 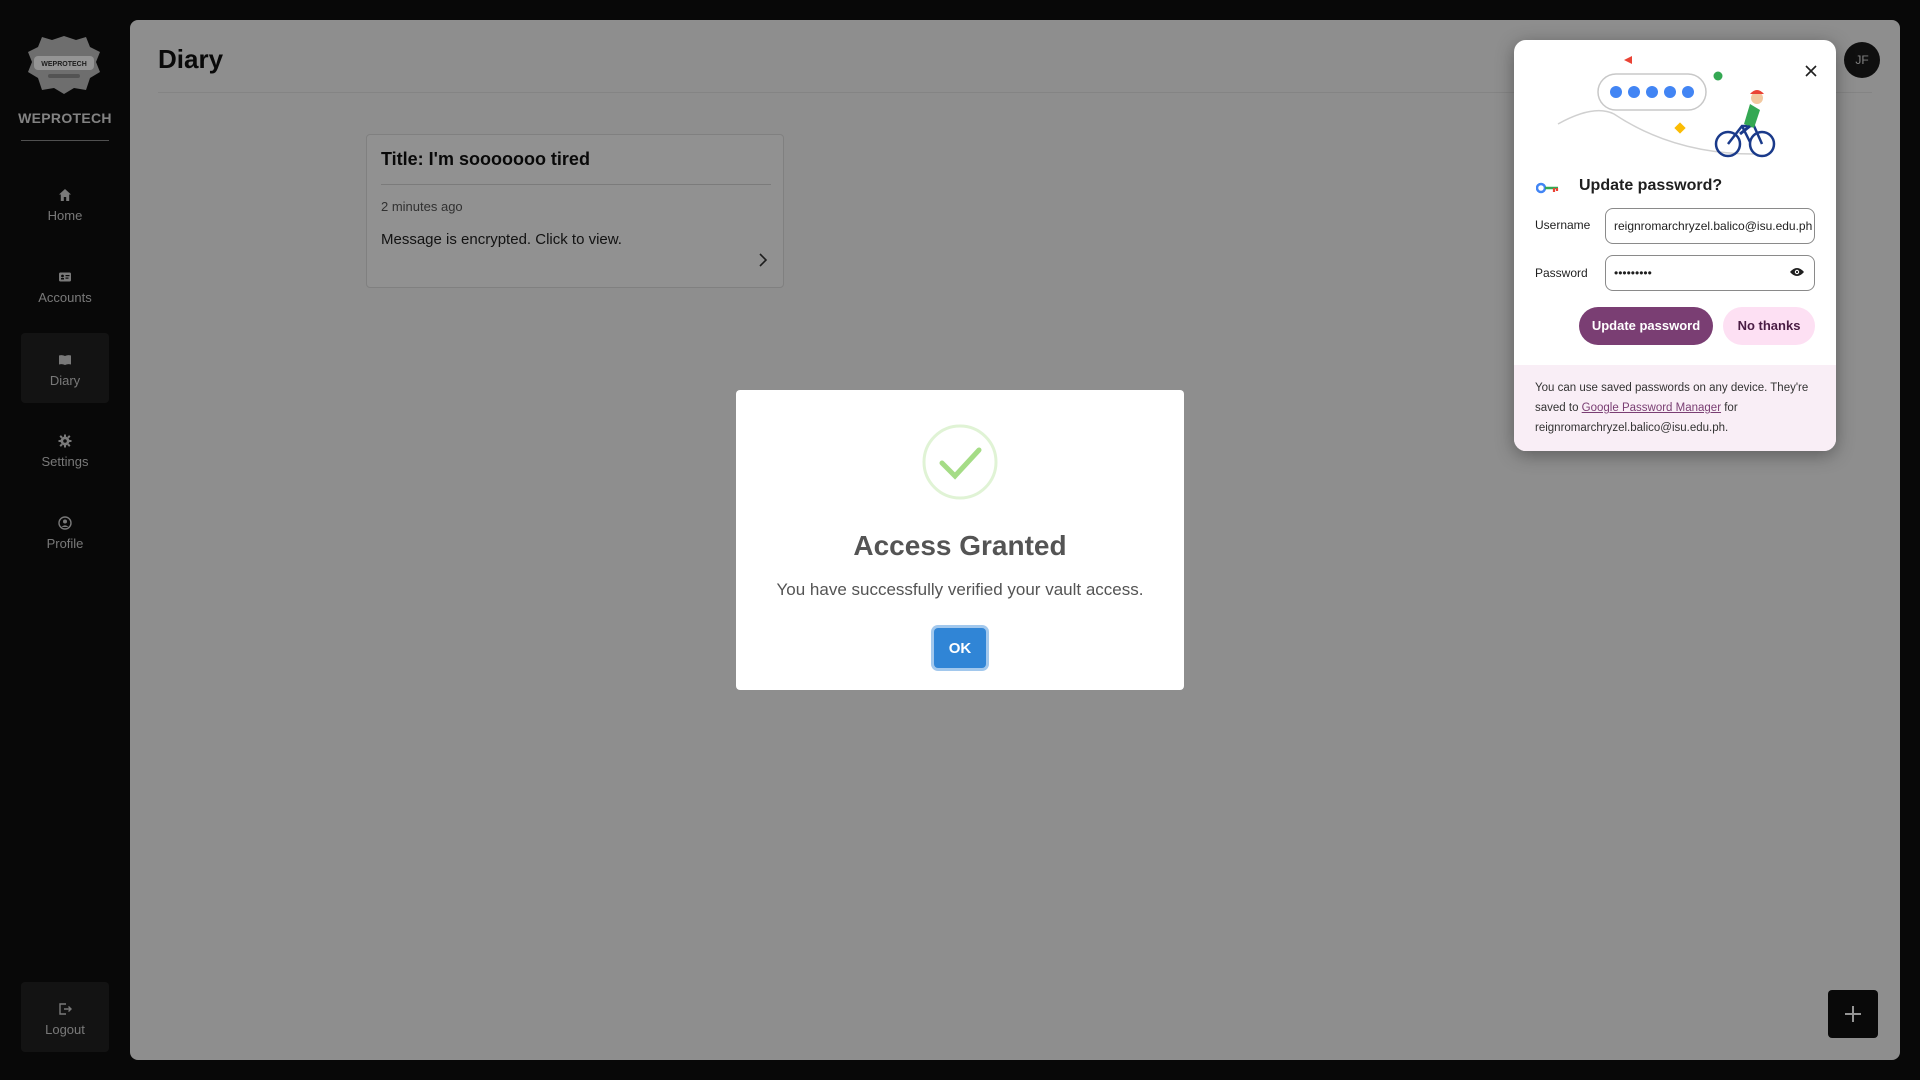 I want to click on update-password-button: Update password, so click(x=1646, y=326).